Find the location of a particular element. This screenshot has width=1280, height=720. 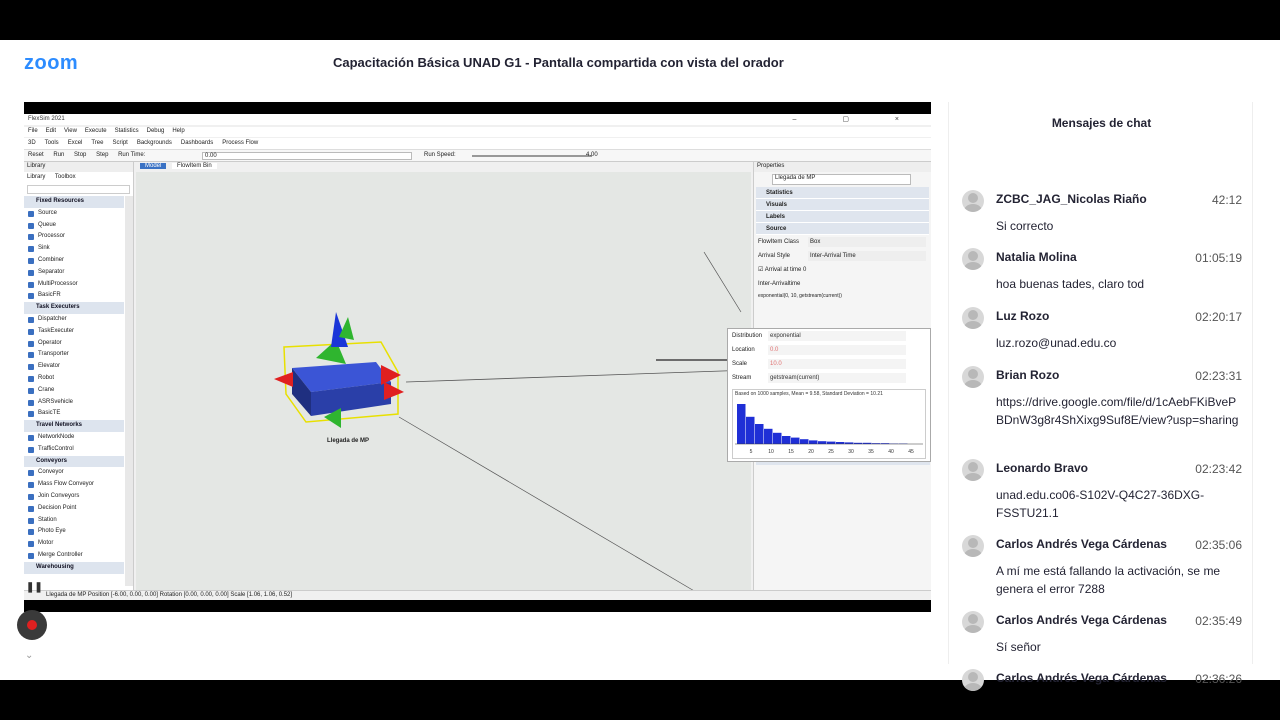

tab-flowitem-bin: FlowItem Bin is located at coordinates (194, 166).